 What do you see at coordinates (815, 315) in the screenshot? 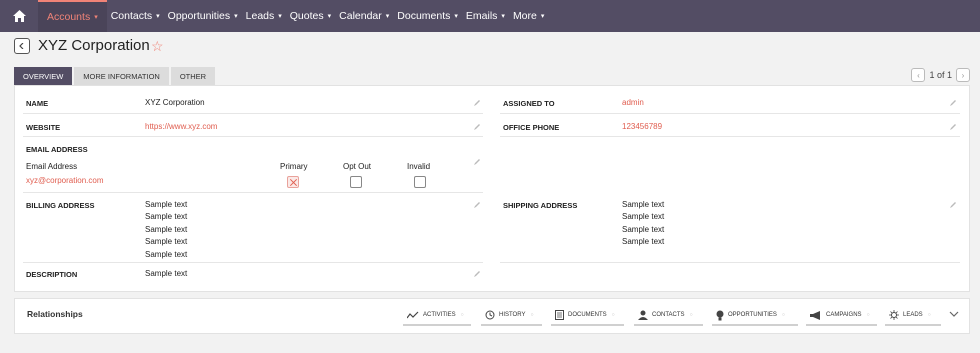
I see `megaphone-icon` at bounding box center [815, 315].